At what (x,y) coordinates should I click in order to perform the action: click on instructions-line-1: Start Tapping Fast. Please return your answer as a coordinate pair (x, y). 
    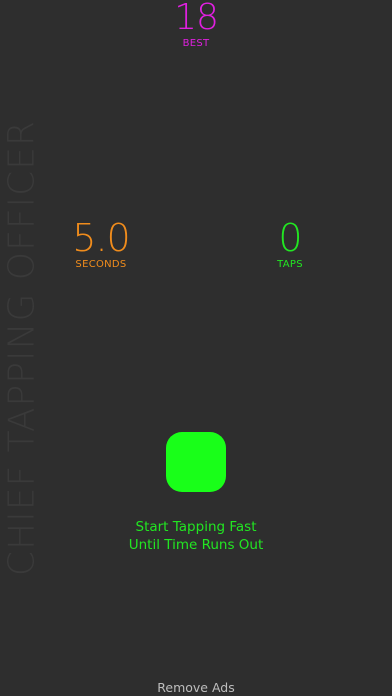
    Looking at the image, I should click on (196, 527).